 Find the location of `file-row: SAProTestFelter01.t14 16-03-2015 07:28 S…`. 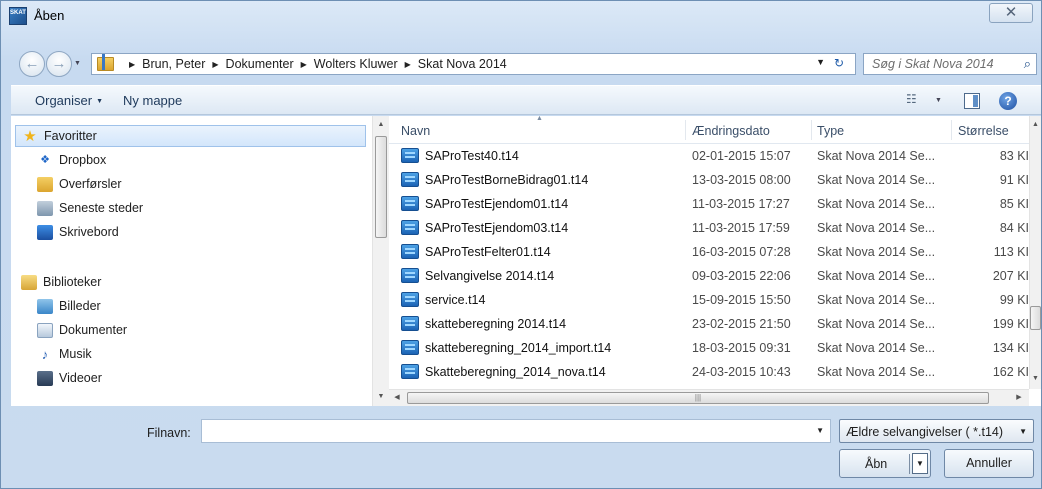

file-row: SAProTestFelter01.t14 16-03-2015 07:28 S… is located at coordinates (709, 252).